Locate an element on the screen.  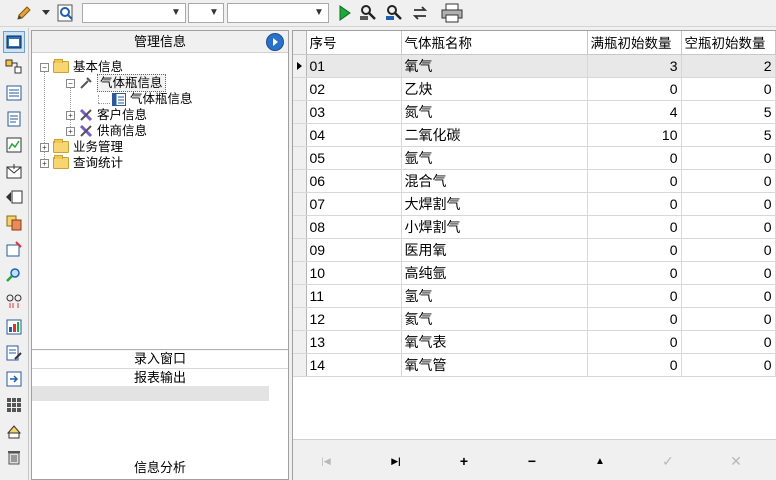
toolbar-combo-1: ▼ is located at coordinates (134, 13).